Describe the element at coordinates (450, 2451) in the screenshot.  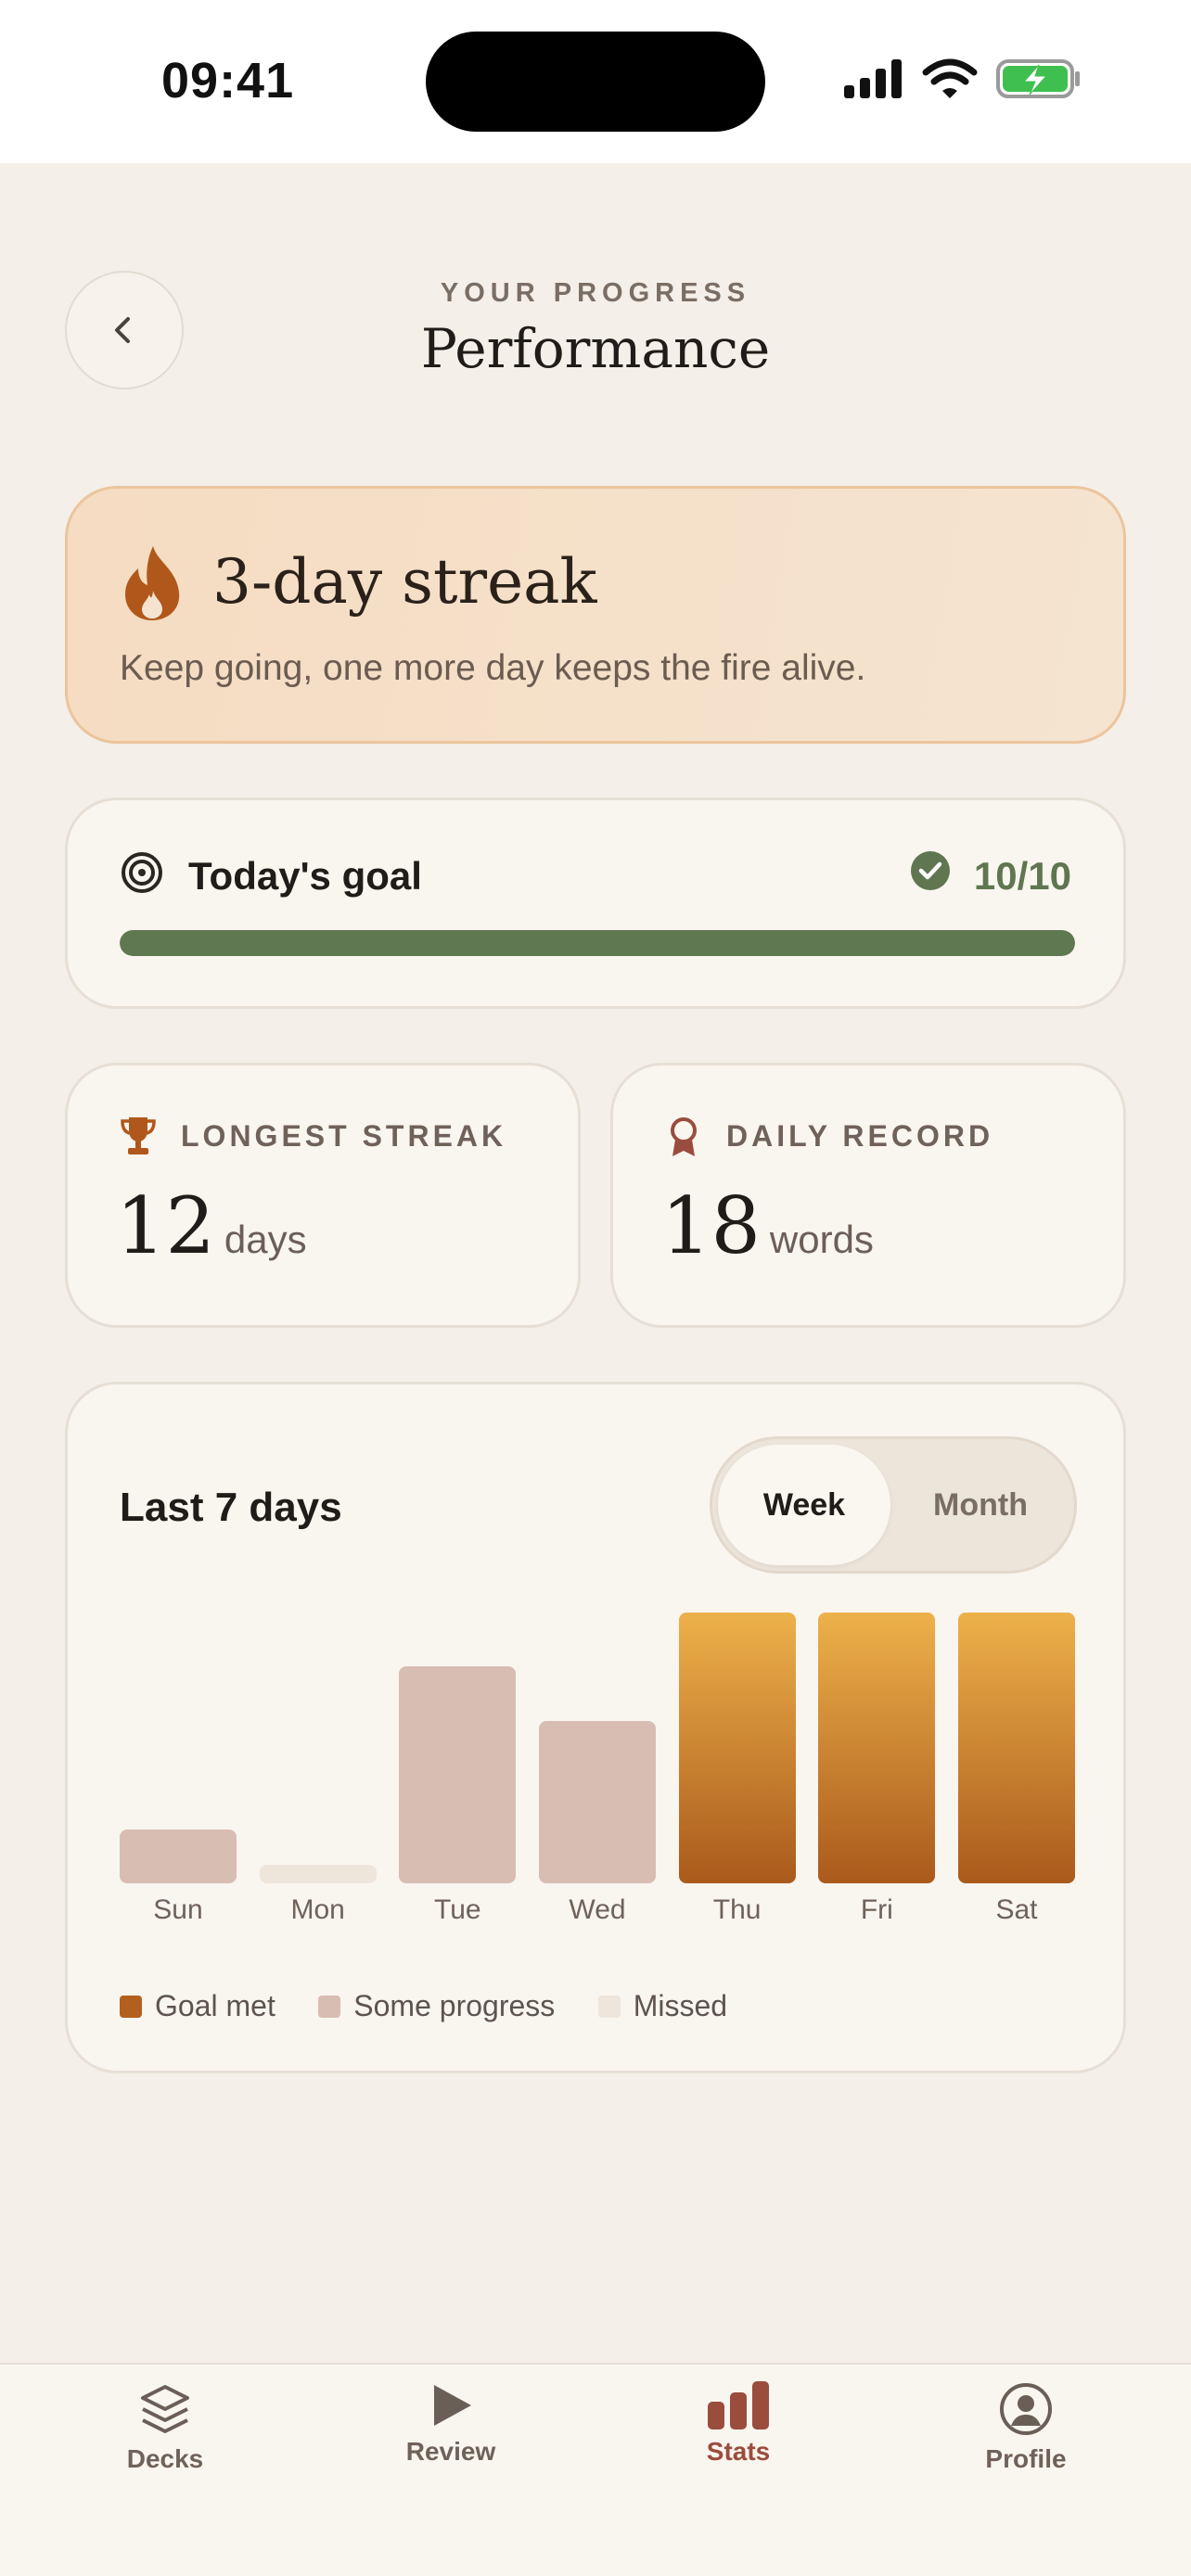
I see `tab-label: Review` at that location.